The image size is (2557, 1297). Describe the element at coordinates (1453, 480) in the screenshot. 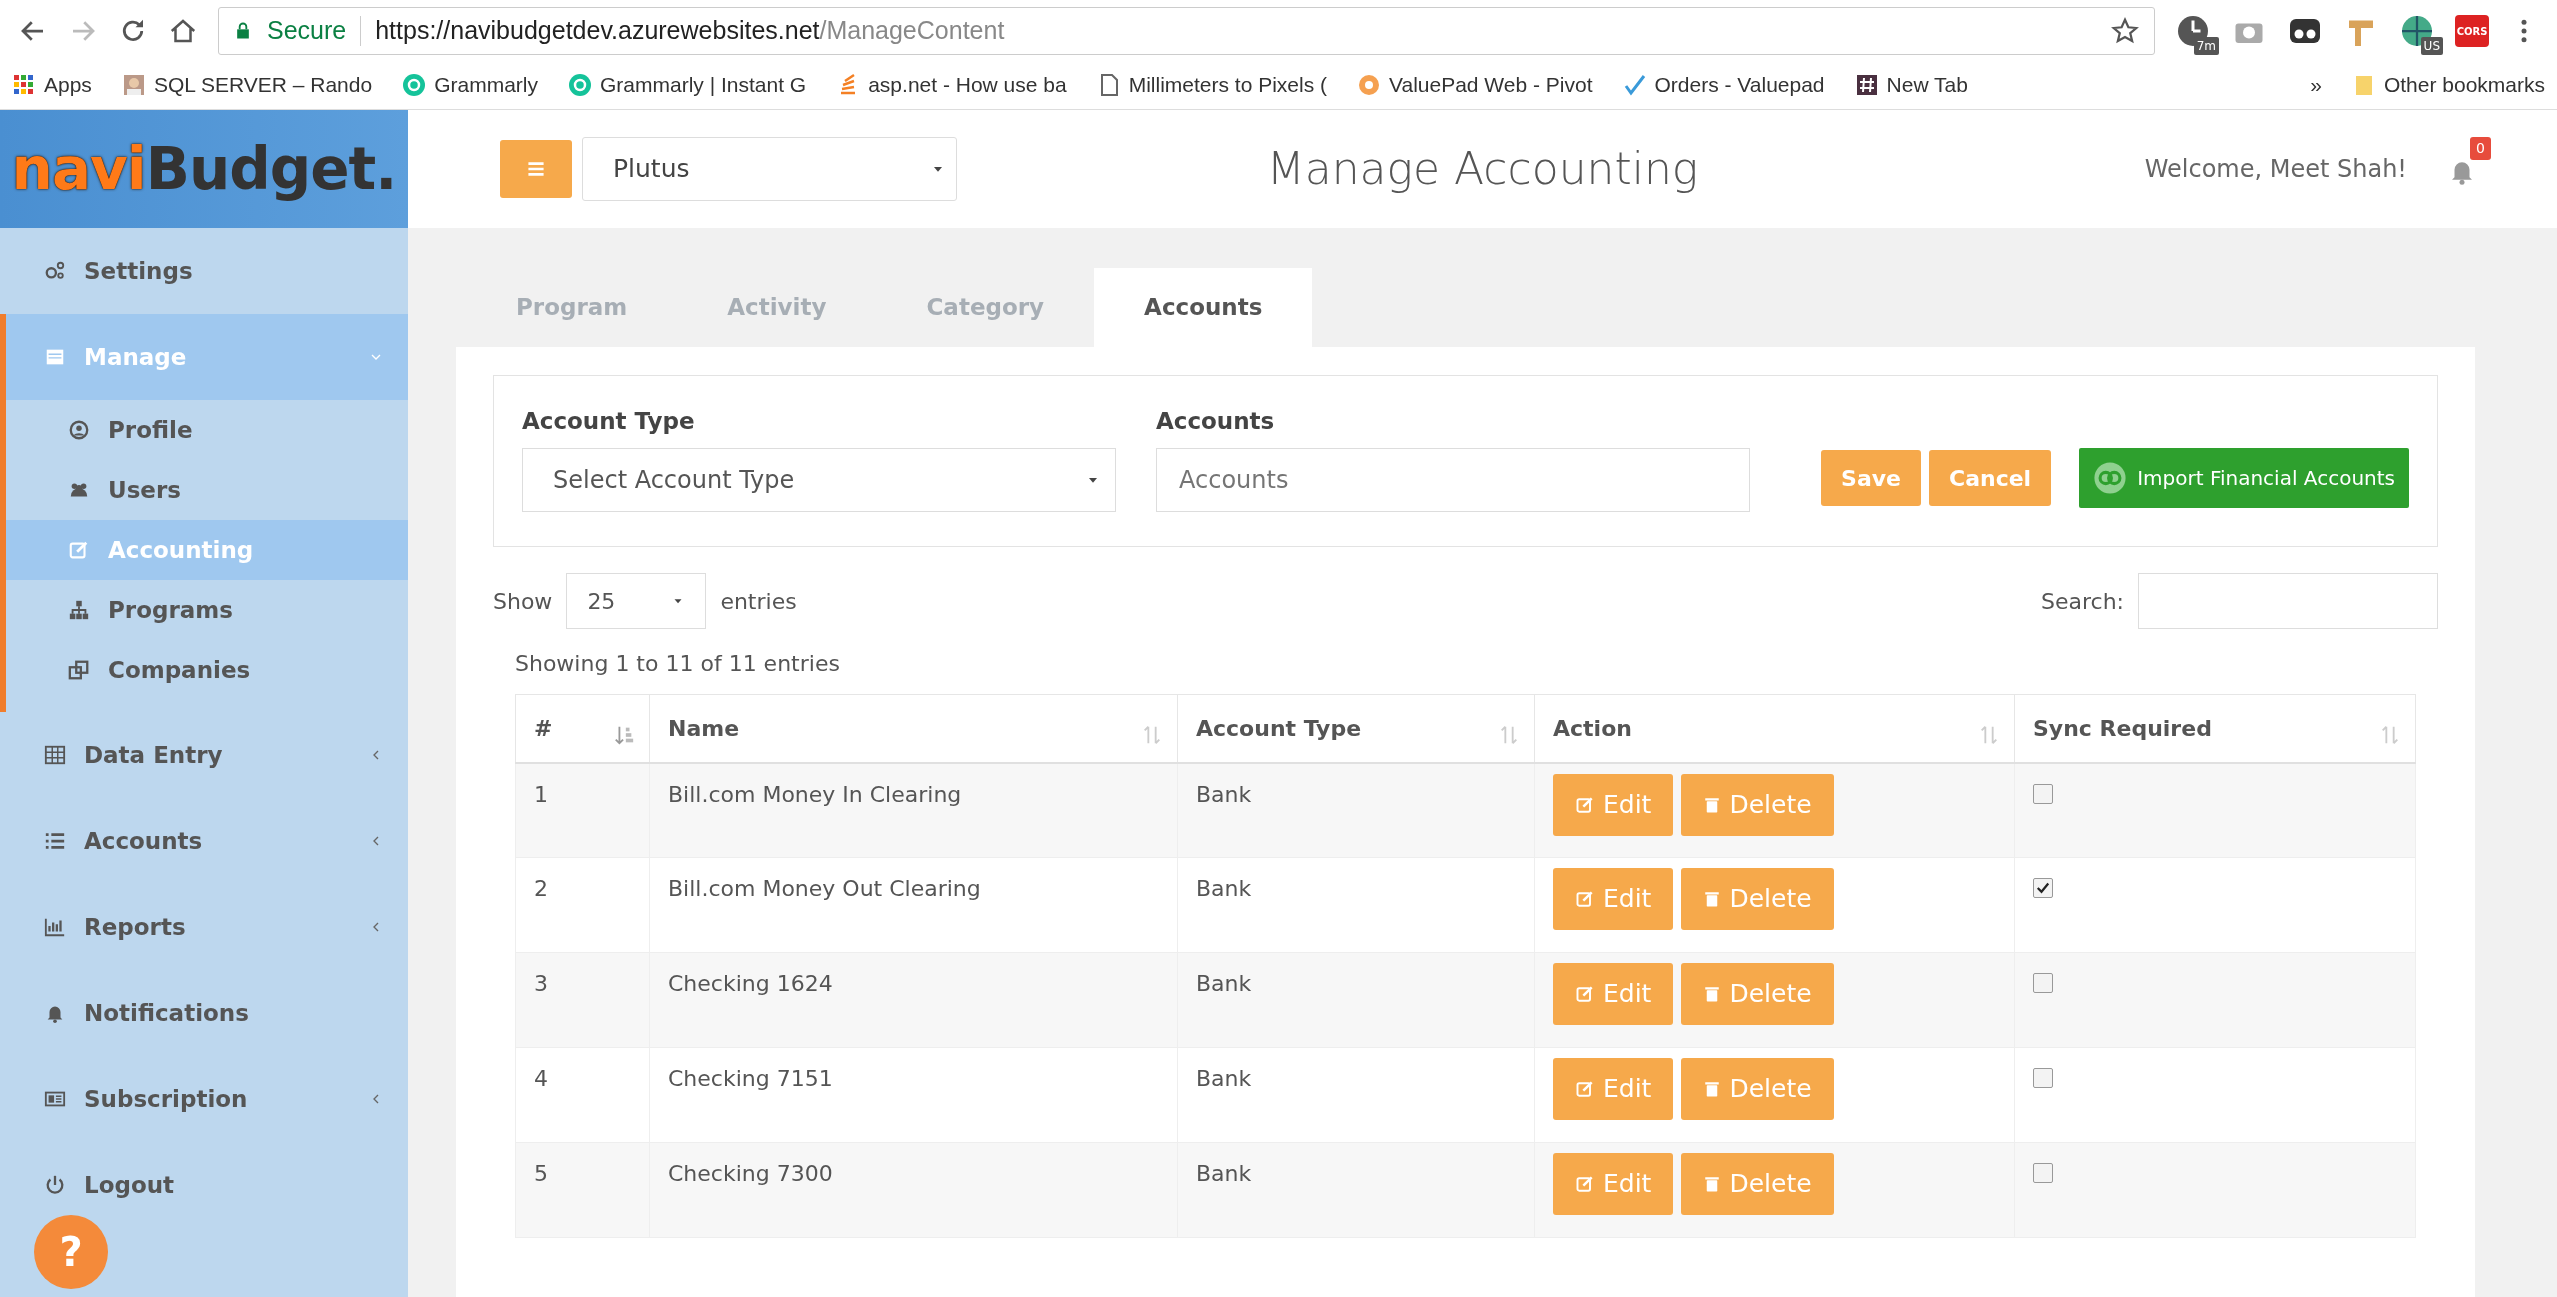

I see `accounts-input: Accounts` at that location.